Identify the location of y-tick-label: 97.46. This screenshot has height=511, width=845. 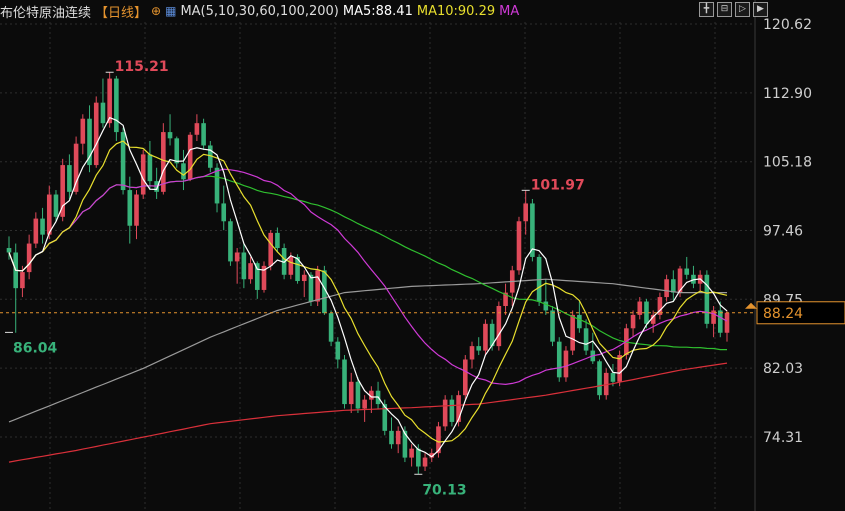
(783, 232).